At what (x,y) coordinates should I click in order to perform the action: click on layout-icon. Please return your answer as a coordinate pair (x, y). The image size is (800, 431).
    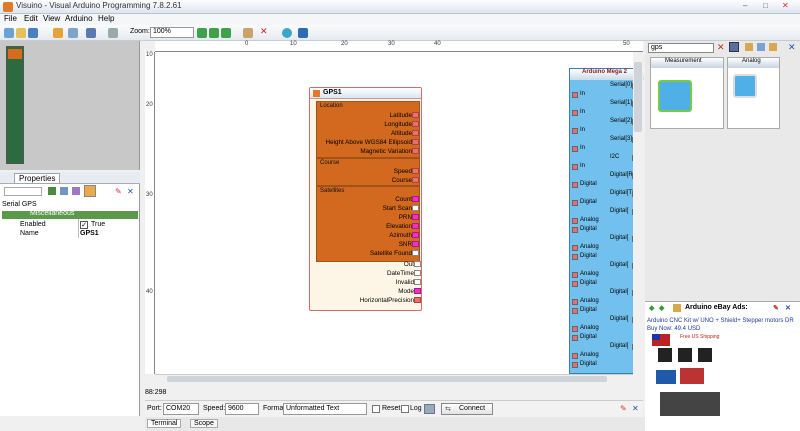
    Looking at the image, I should click on (58, 33).